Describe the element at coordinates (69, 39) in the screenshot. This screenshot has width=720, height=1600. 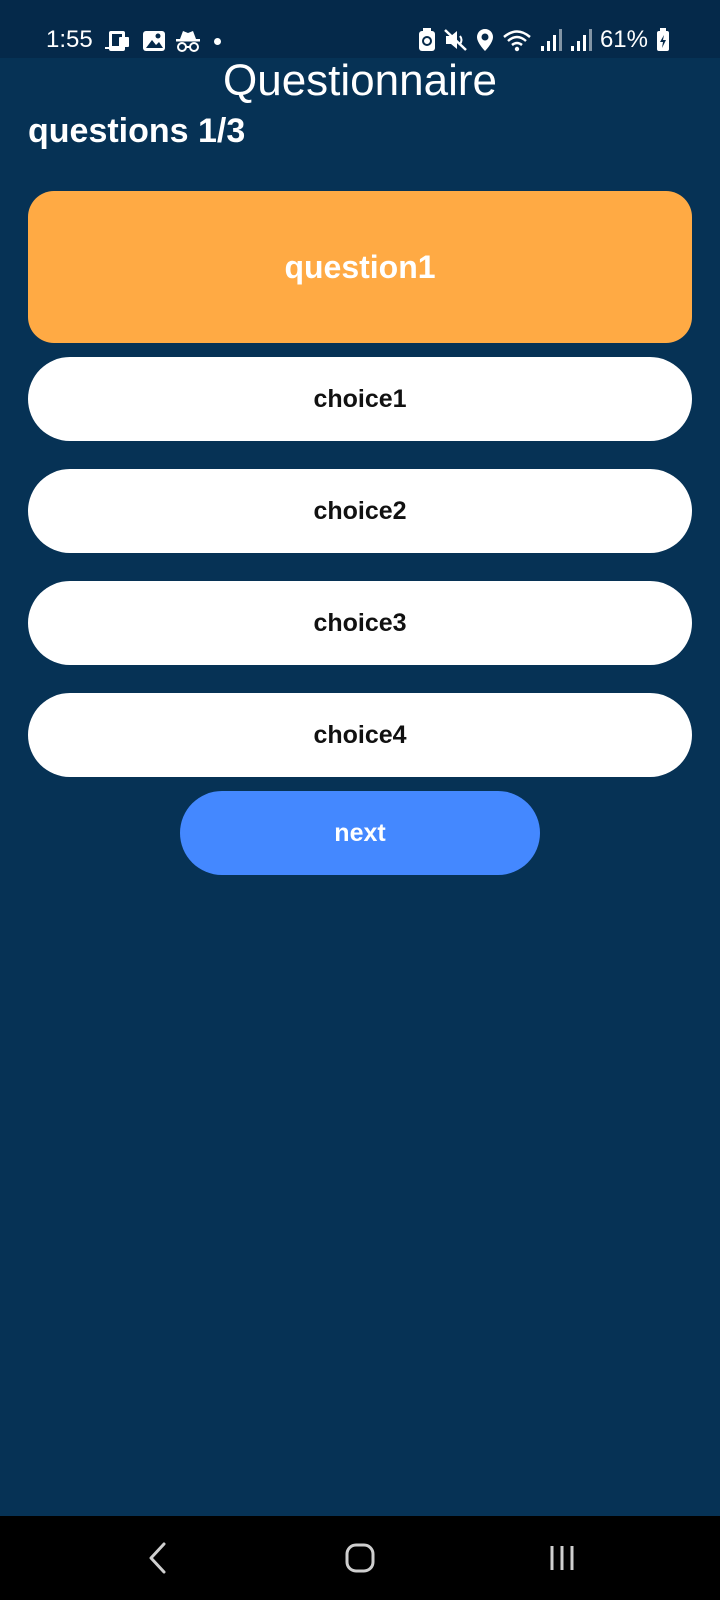
I see `status-time: 1:55` at that location.